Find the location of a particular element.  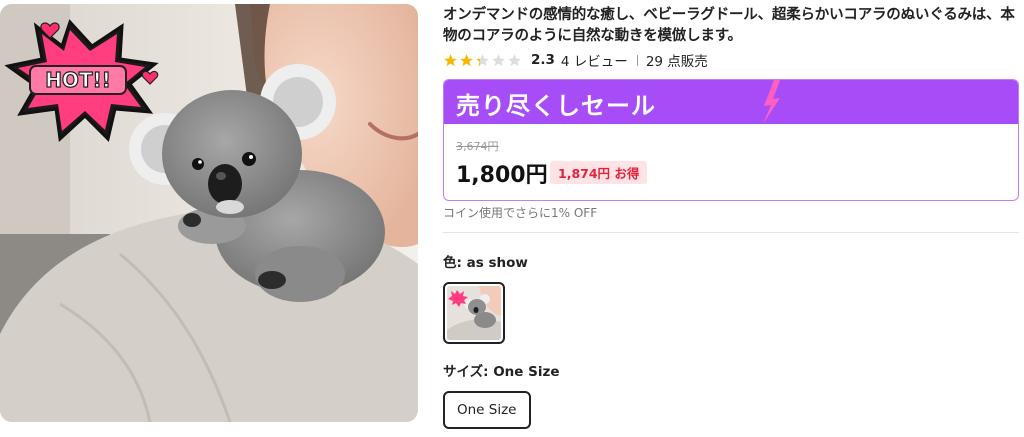

color-label: 色: as show is located at coordinates (485, 263).